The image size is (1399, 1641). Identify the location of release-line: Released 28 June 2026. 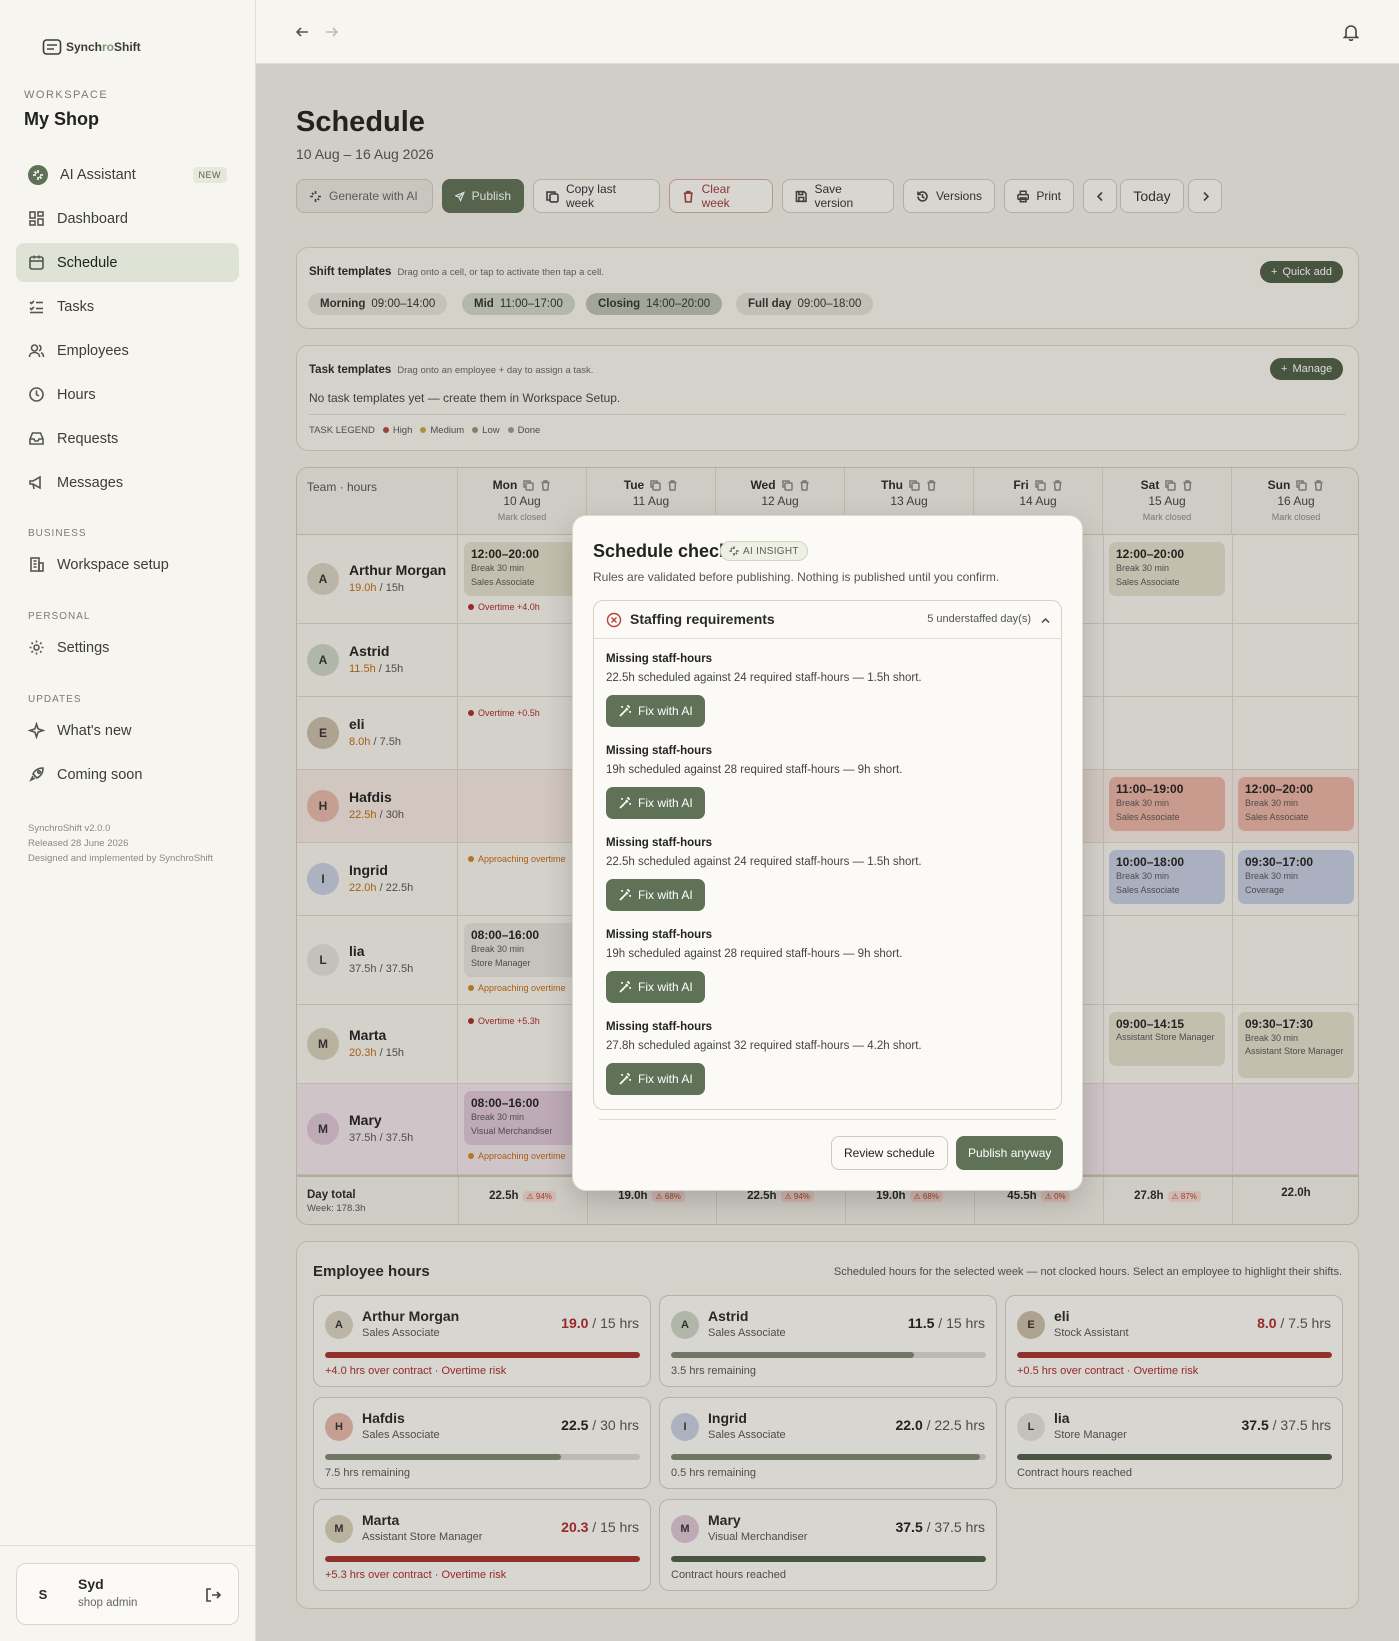
(78, 843).